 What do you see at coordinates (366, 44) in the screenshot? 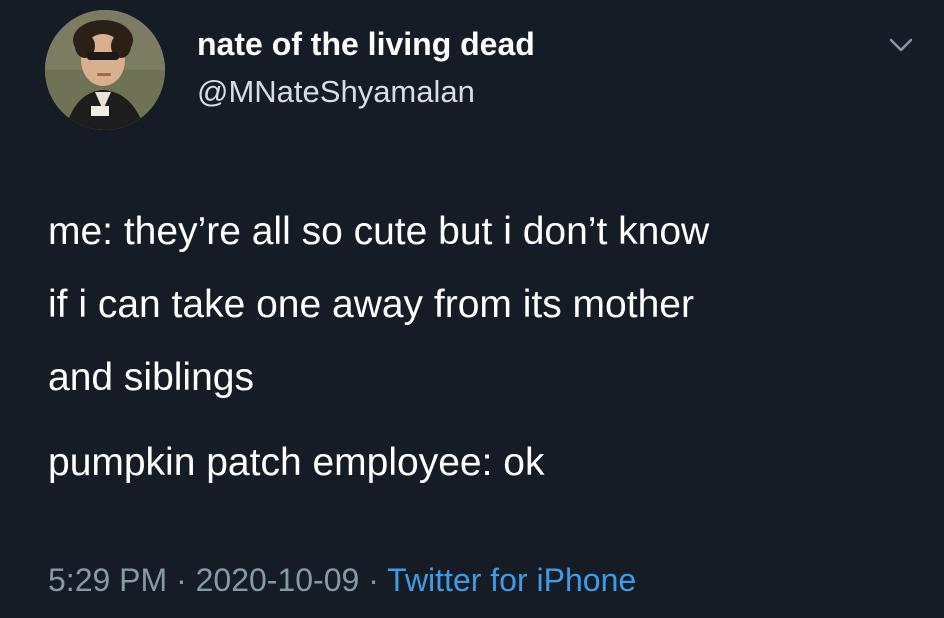
I see `display-name: nate of the living dead` at bounding box center [366, 44].